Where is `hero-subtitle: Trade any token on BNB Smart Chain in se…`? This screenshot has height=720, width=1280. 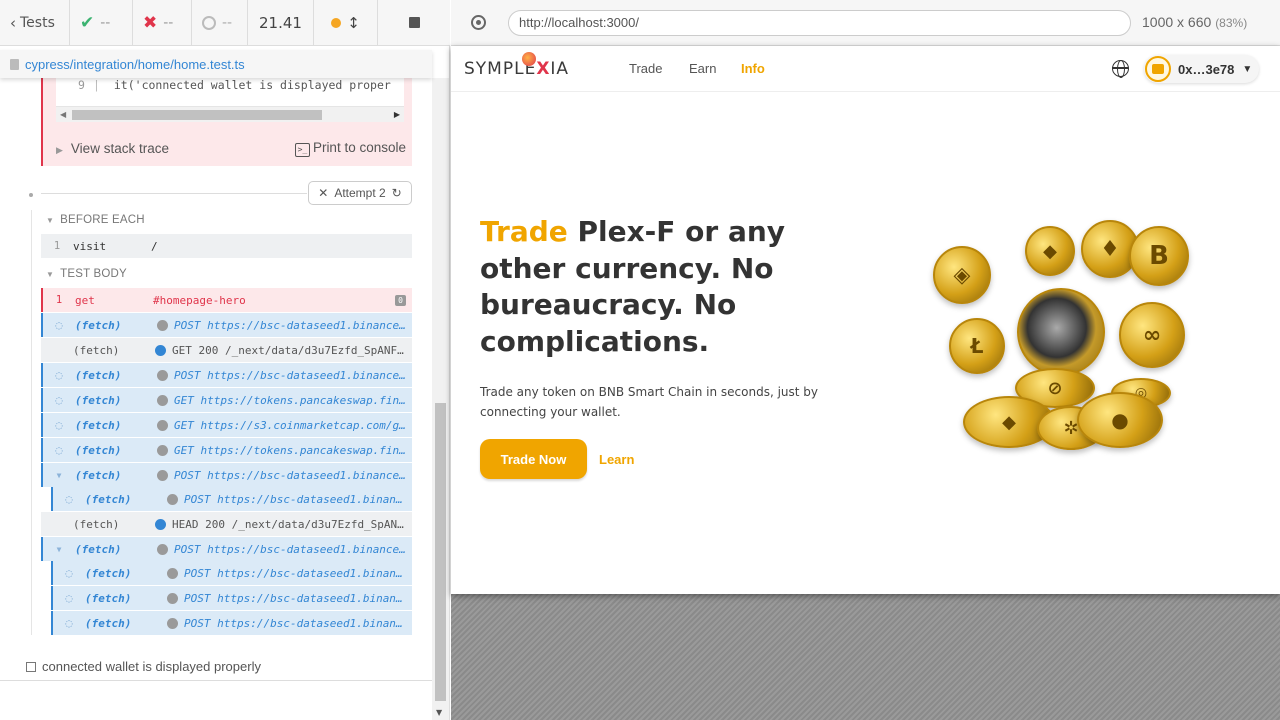
hero-subtitle: Trade any token on BNB Smart Chain in se… is located at coordinates (649, 402).